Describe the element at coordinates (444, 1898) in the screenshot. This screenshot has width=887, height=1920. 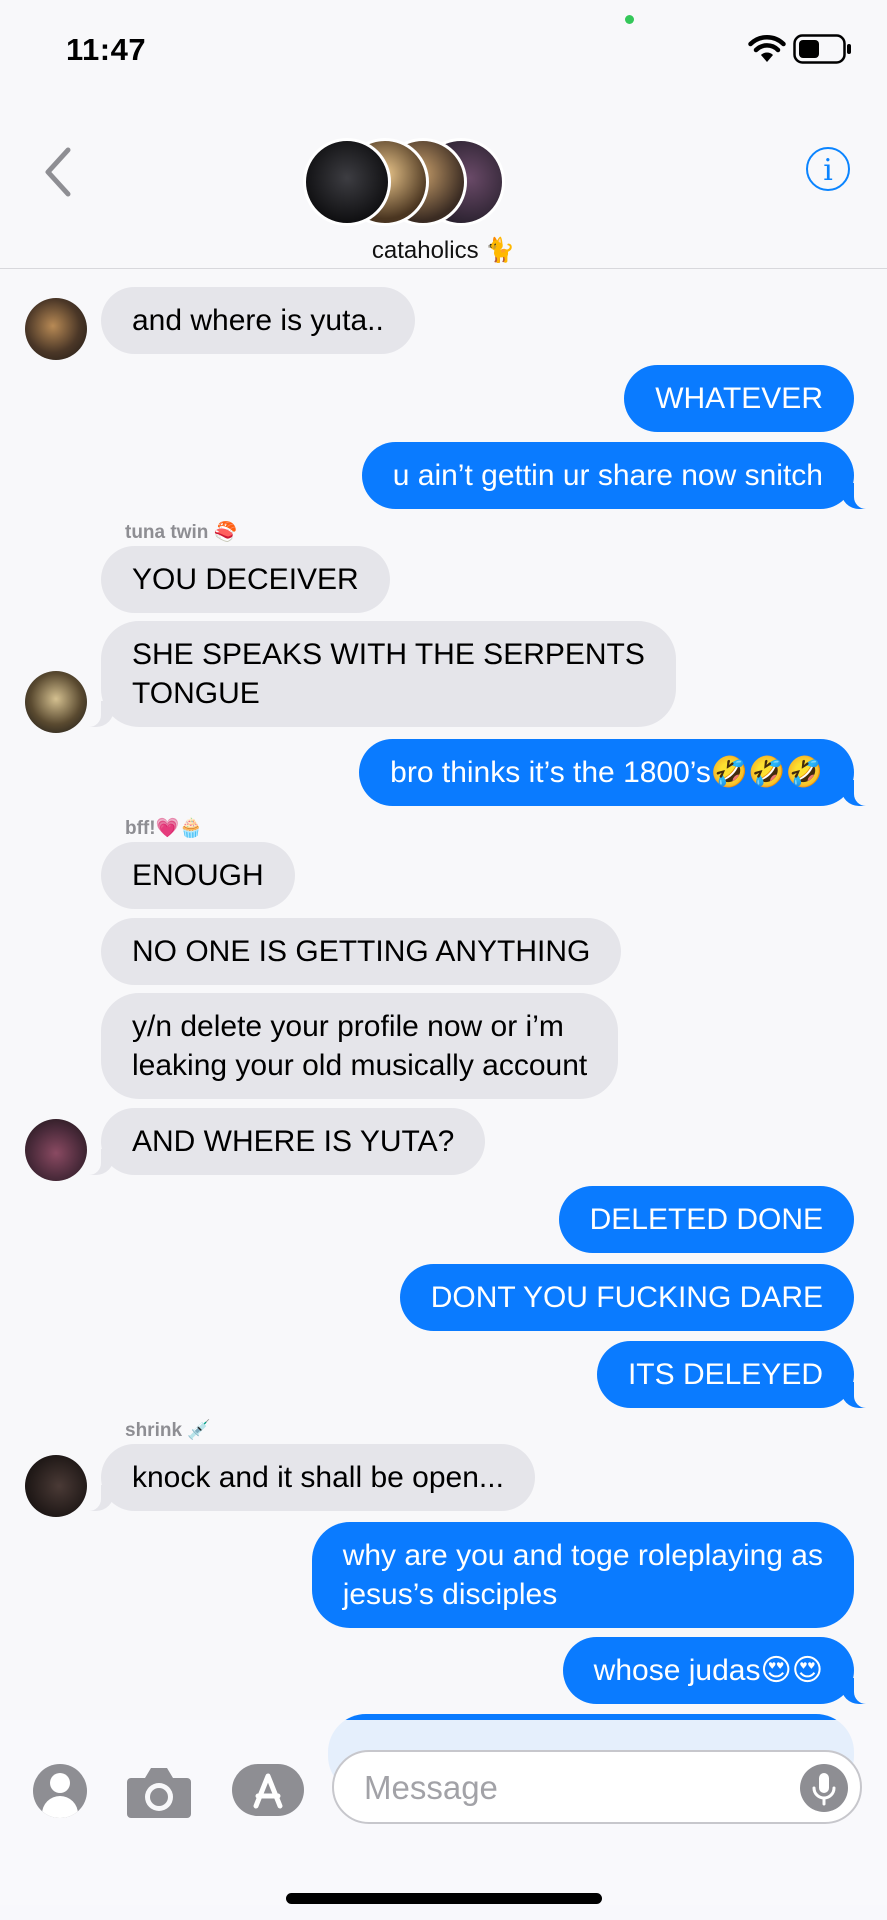
I see `home-indicator` at that location.